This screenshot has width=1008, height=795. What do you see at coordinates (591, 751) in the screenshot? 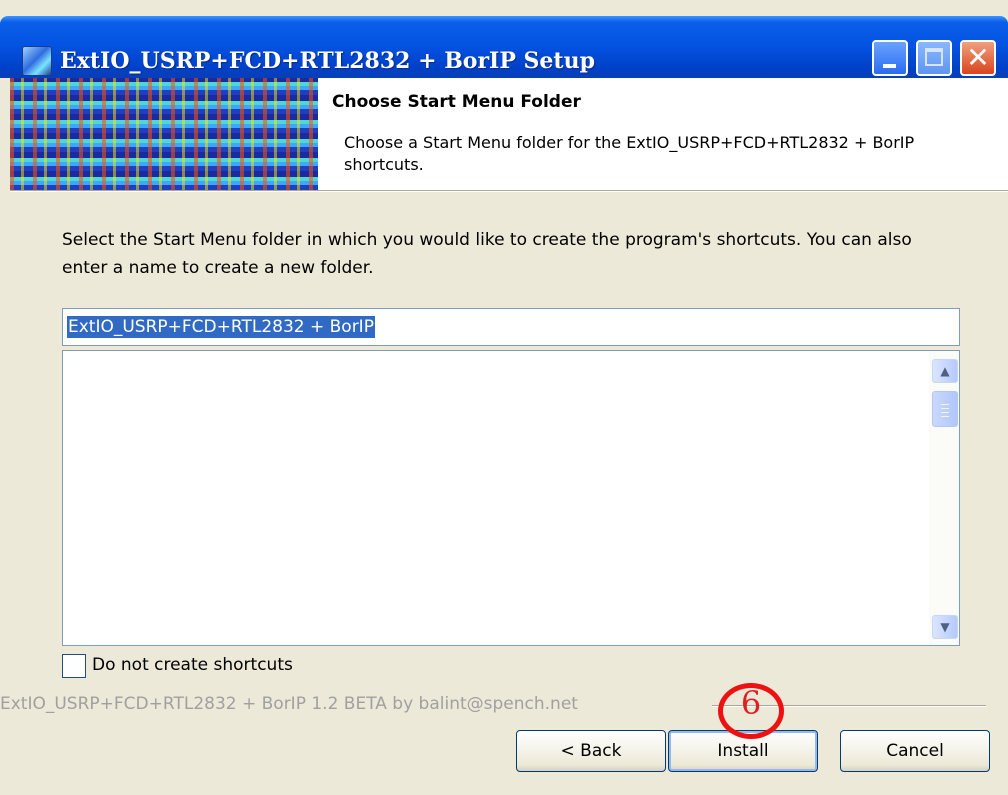
I see `back-button: < Back` at bounding box center [591, 751].